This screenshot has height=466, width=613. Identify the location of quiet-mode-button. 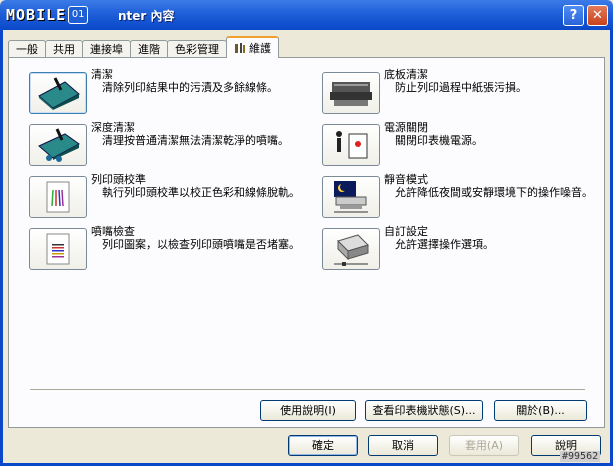
(351, 197).